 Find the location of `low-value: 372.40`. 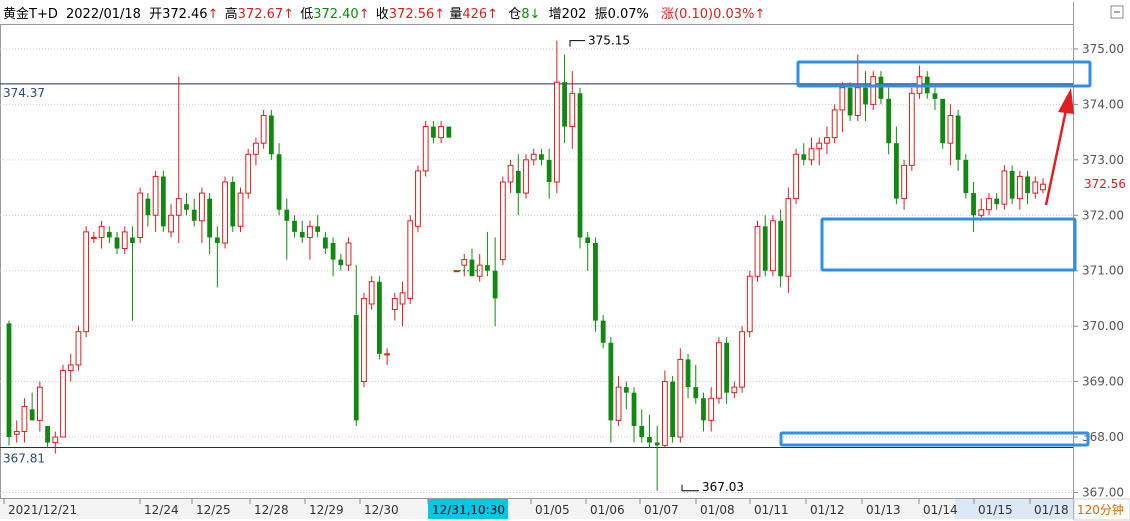

low-value: 372.40 is located at coordinates (336, 14).